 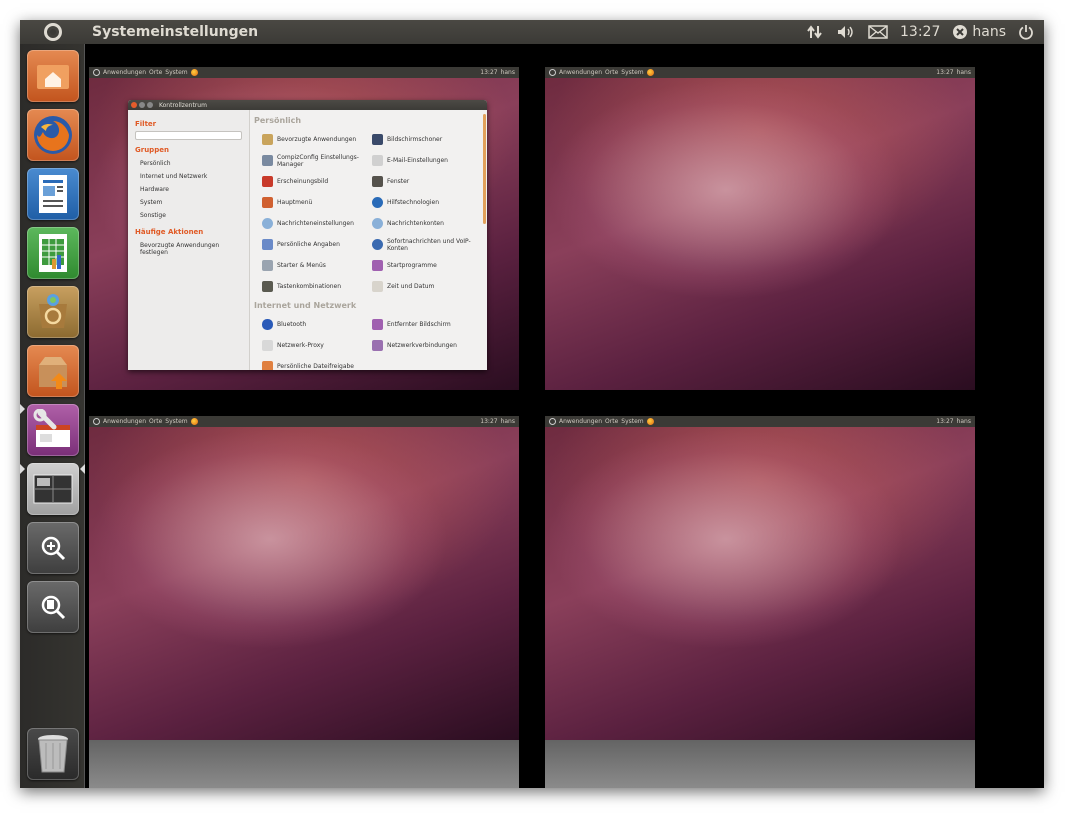 I want to click on time-date-icon, so click(x=377, y=286).